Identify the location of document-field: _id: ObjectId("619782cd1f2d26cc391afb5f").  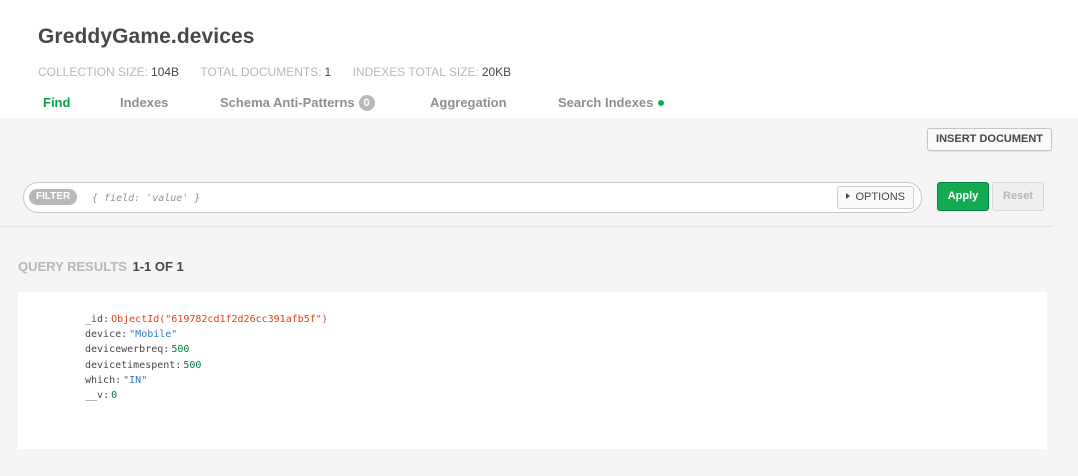
(206, 319).